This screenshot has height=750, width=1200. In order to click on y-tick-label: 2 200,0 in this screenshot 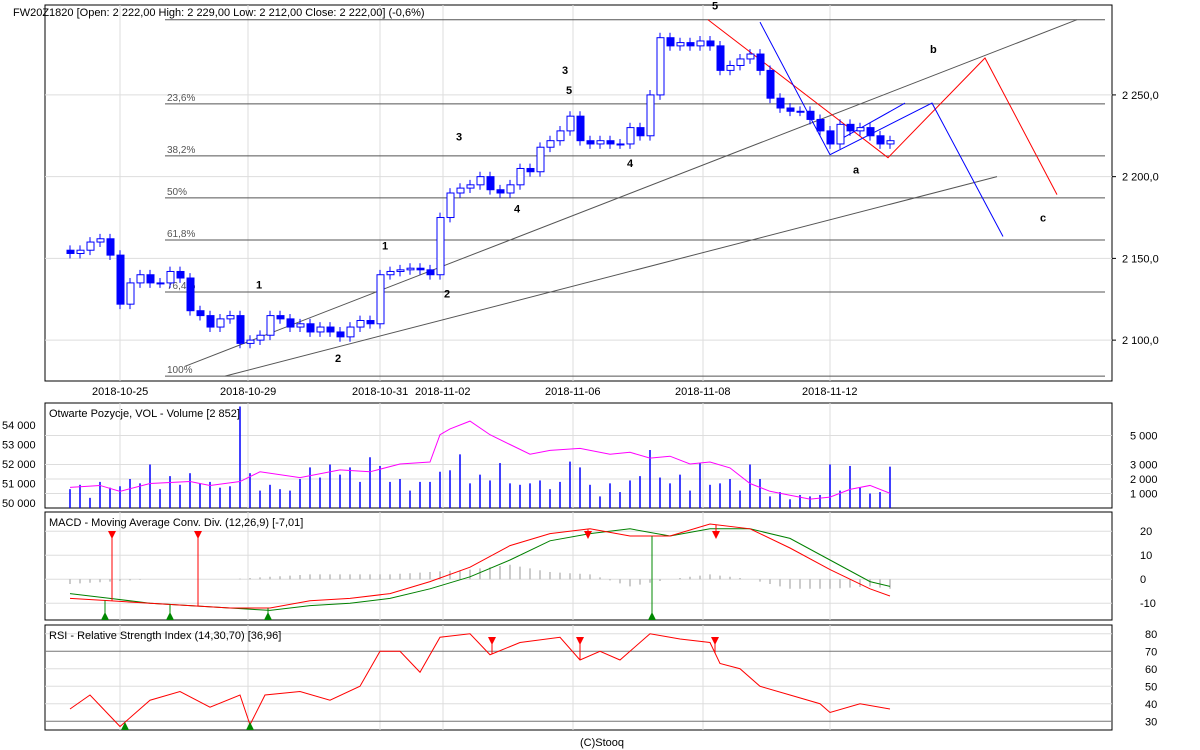, I will do `click(1140, 178)`.